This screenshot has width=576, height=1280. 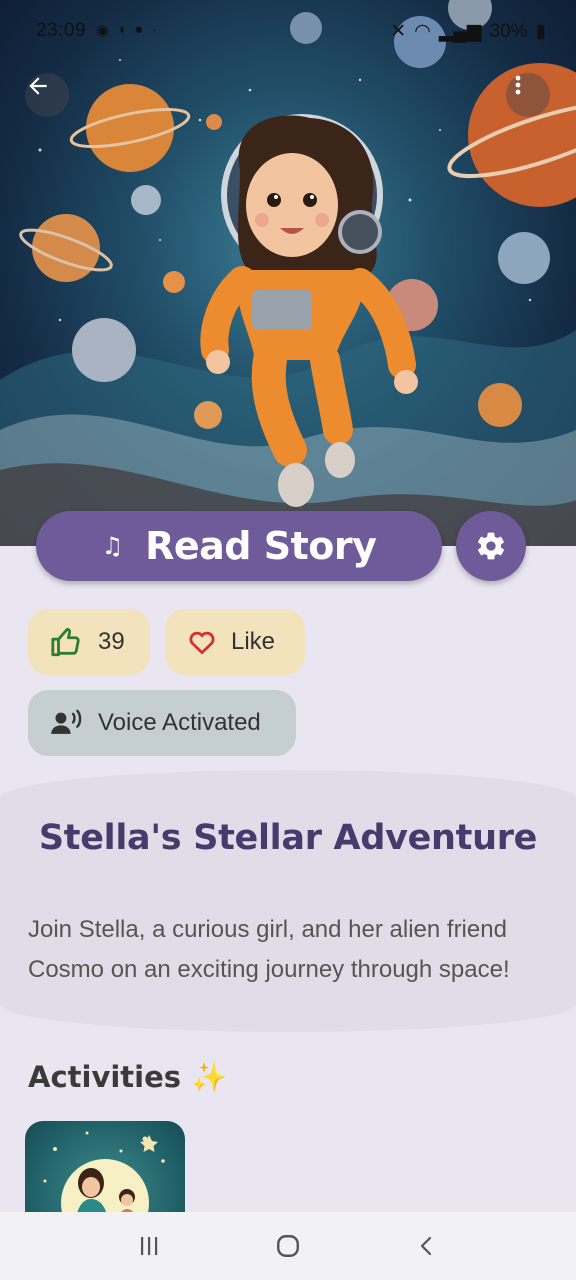 I want to click on back-nav-icon, so click(x=427, y=1246).